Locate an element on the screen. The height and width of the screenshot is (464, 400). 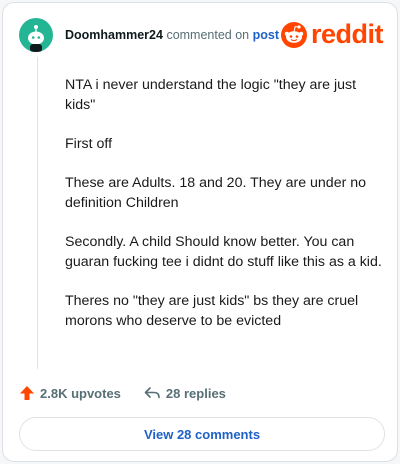
reddit-wordmark: reddit is located at coordinates (347, 34).